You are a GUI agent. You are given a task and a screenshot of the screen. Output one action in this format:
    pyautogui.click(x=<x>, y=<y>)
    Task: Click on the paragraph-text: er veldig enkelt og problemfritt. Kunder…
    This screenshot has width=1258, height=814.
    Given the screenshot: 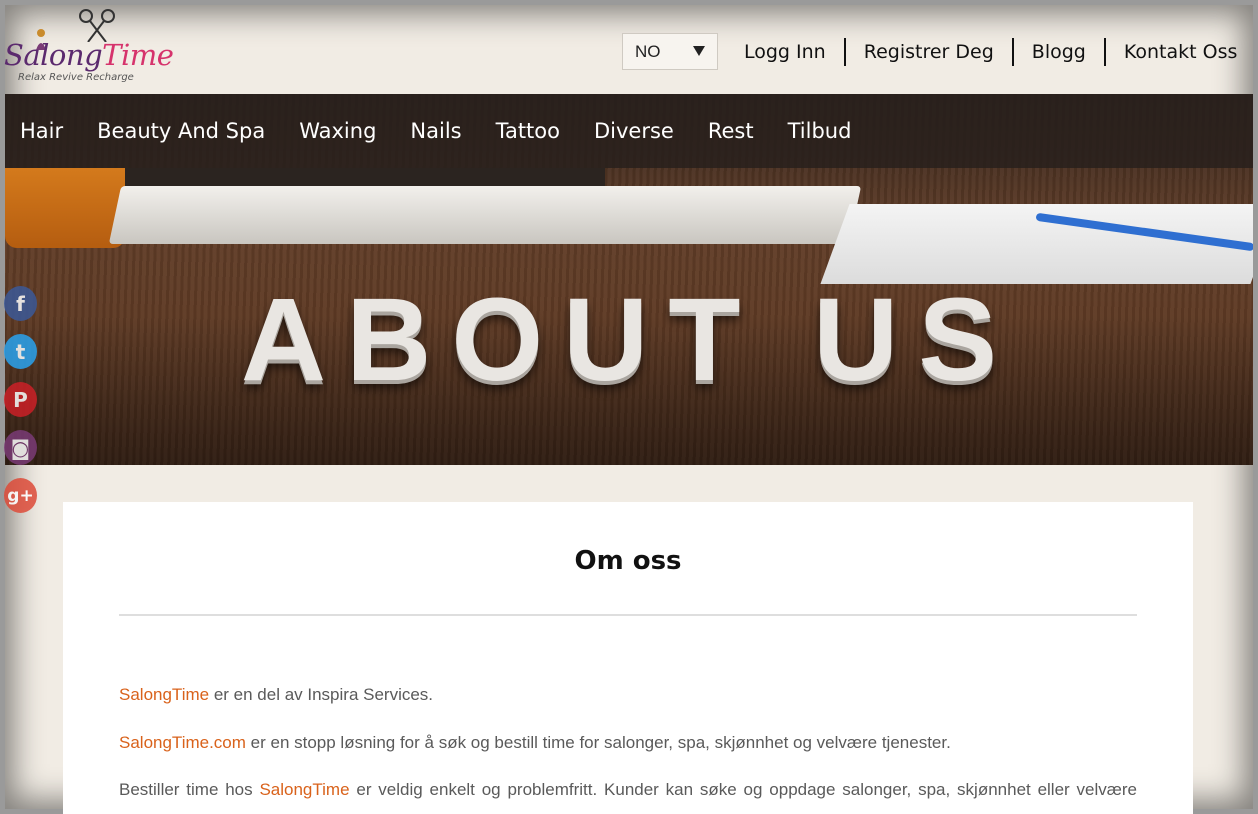 What is the action you would take?
    pyautogui.click(x=743, y=789)
    